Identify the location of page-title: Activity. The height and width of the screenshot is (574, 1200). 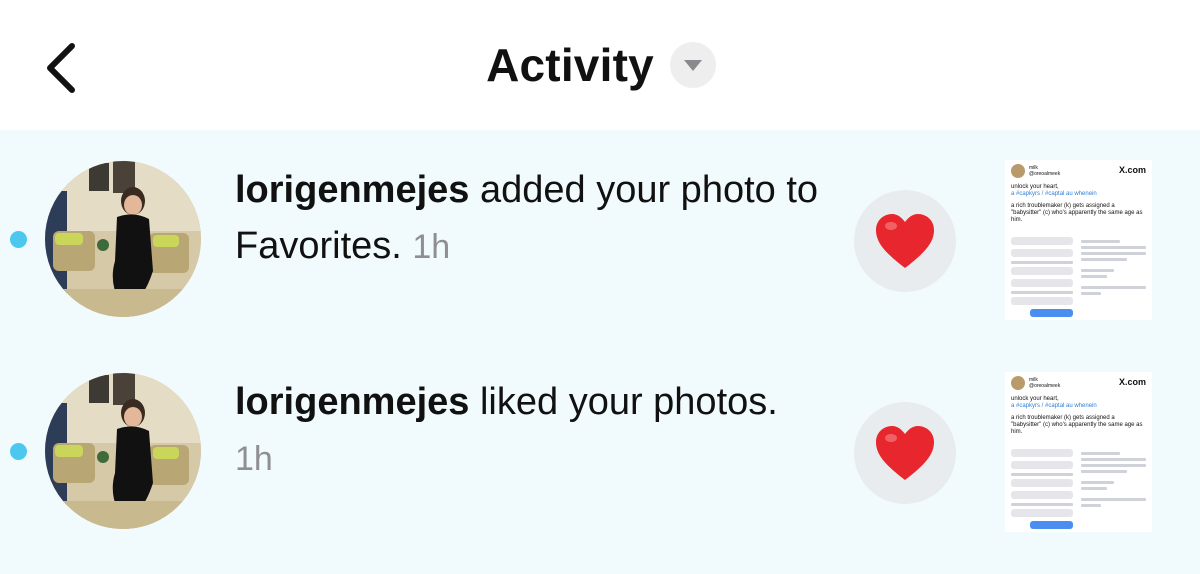
(570, 65).